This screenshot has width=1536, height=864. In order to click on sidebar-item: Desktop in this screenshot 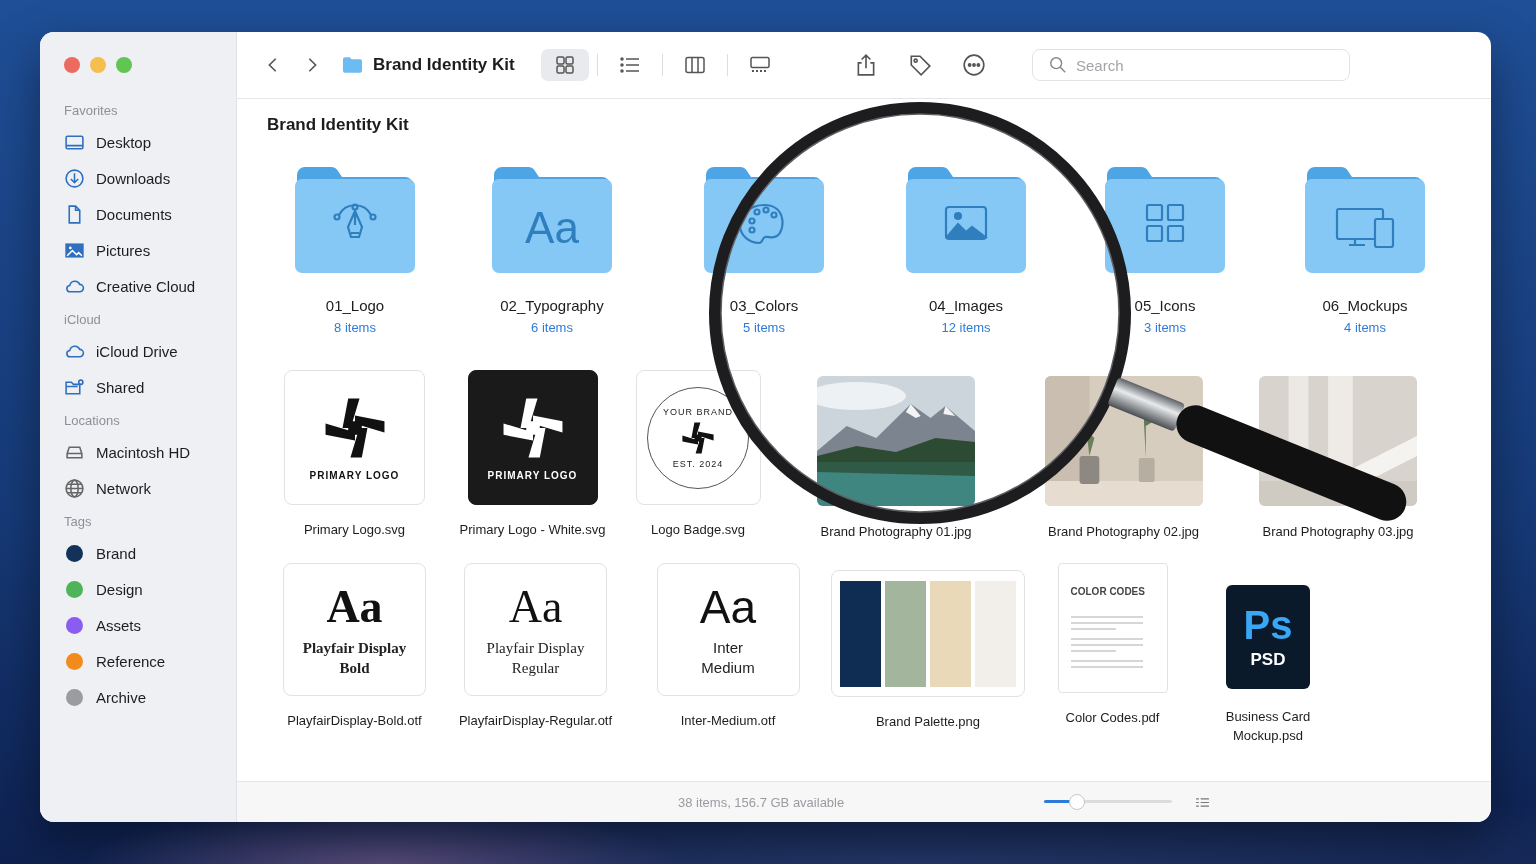, I will do `click(150, 142)`.